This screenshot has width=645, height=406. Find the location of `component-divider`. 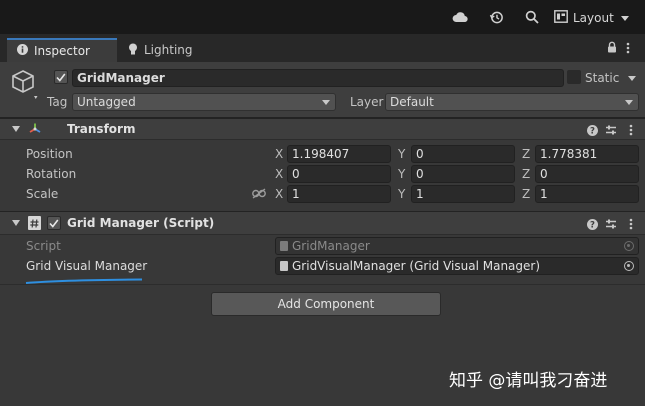

component-divider is located at coordinates (322, 284).